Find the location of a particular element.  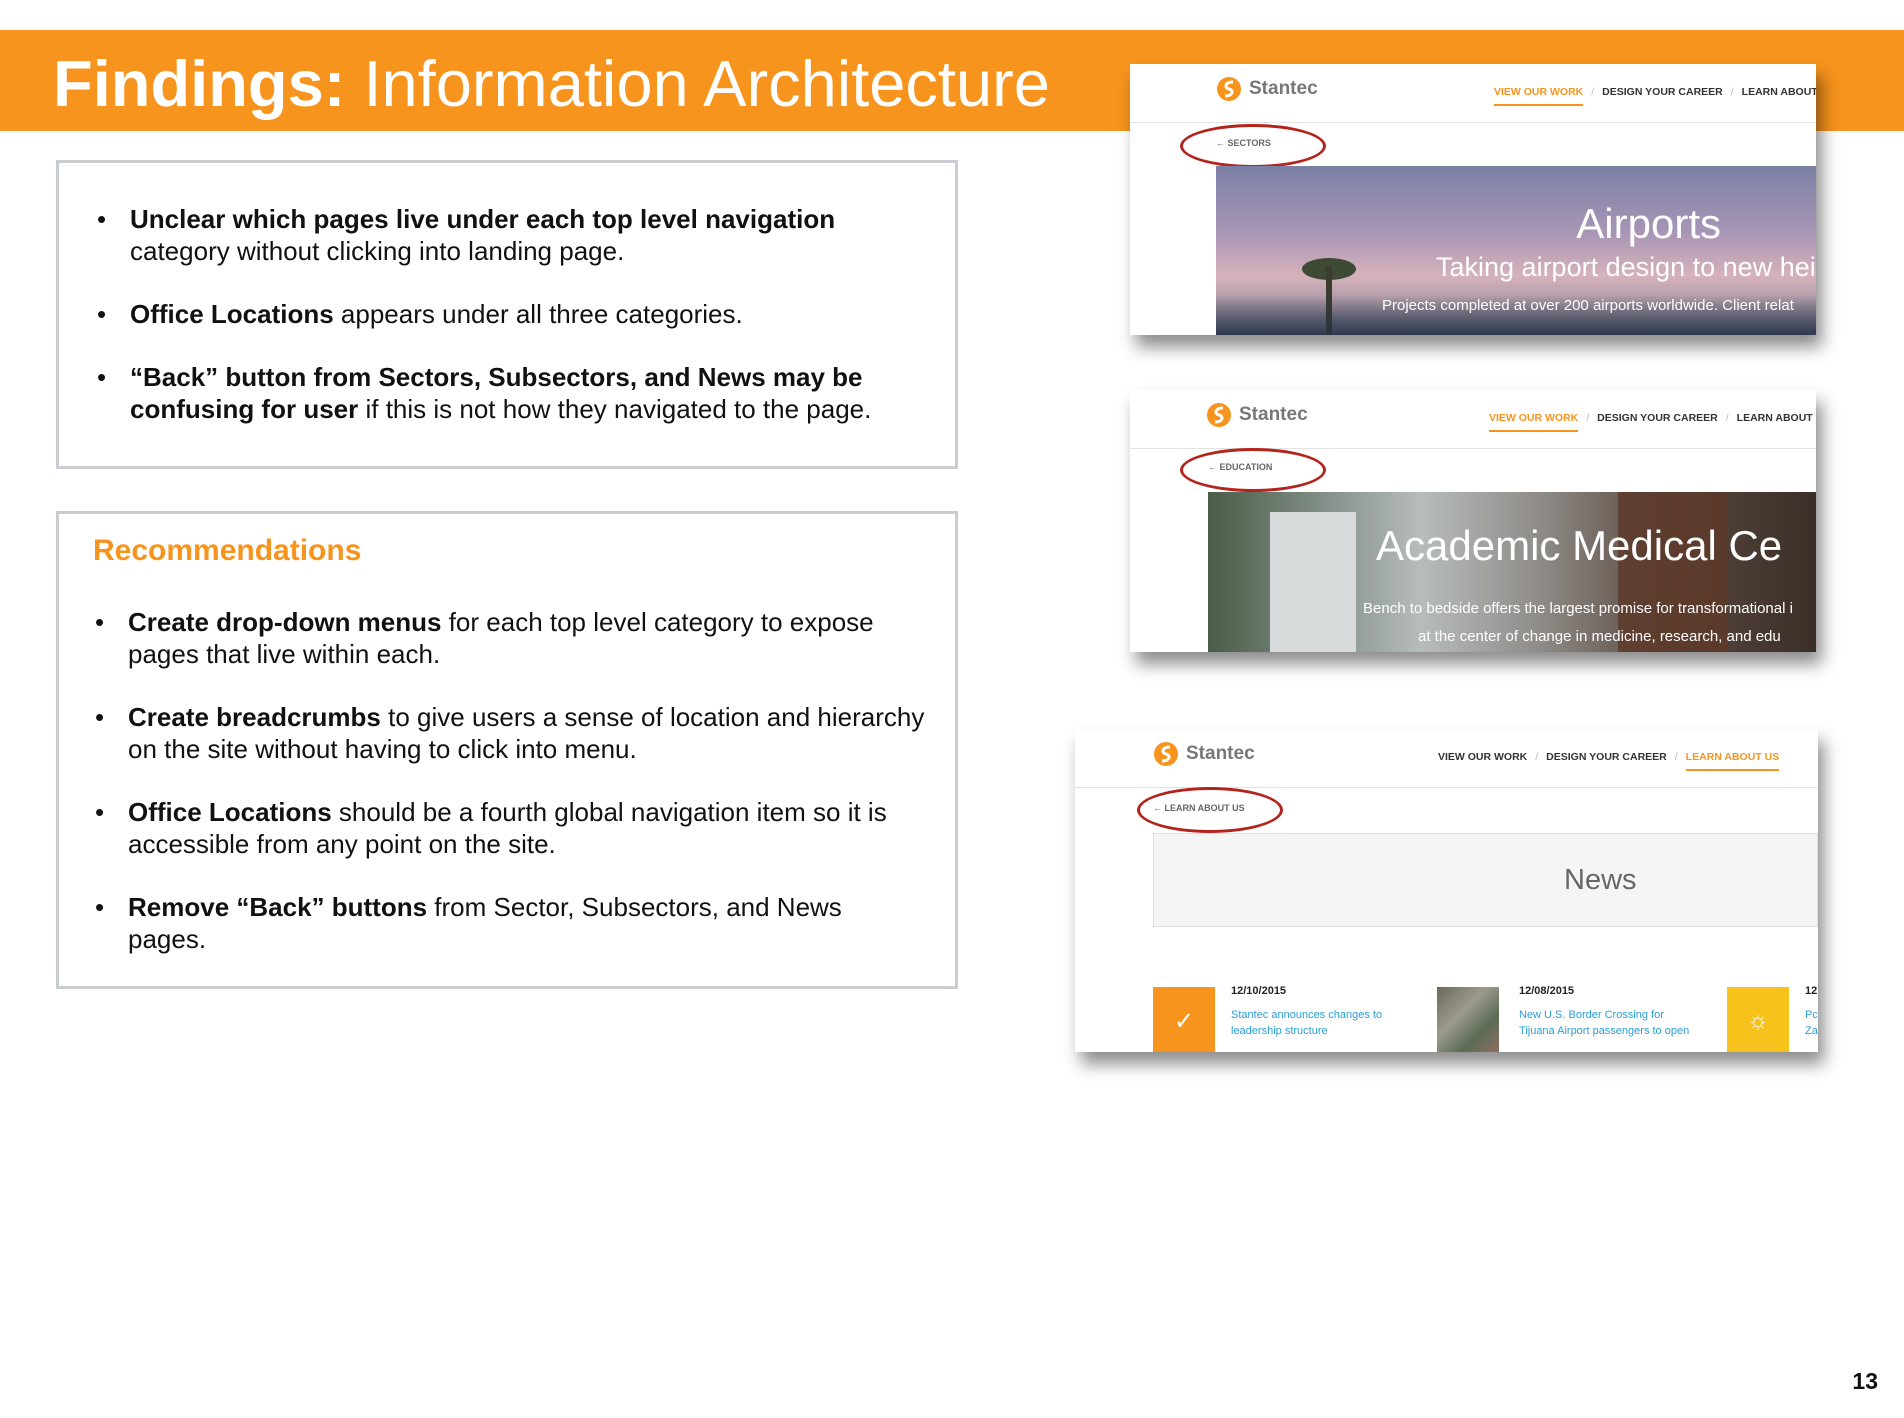

news-link: Tijuana Airport passengers to open is located at coordinates (1604, 1031).